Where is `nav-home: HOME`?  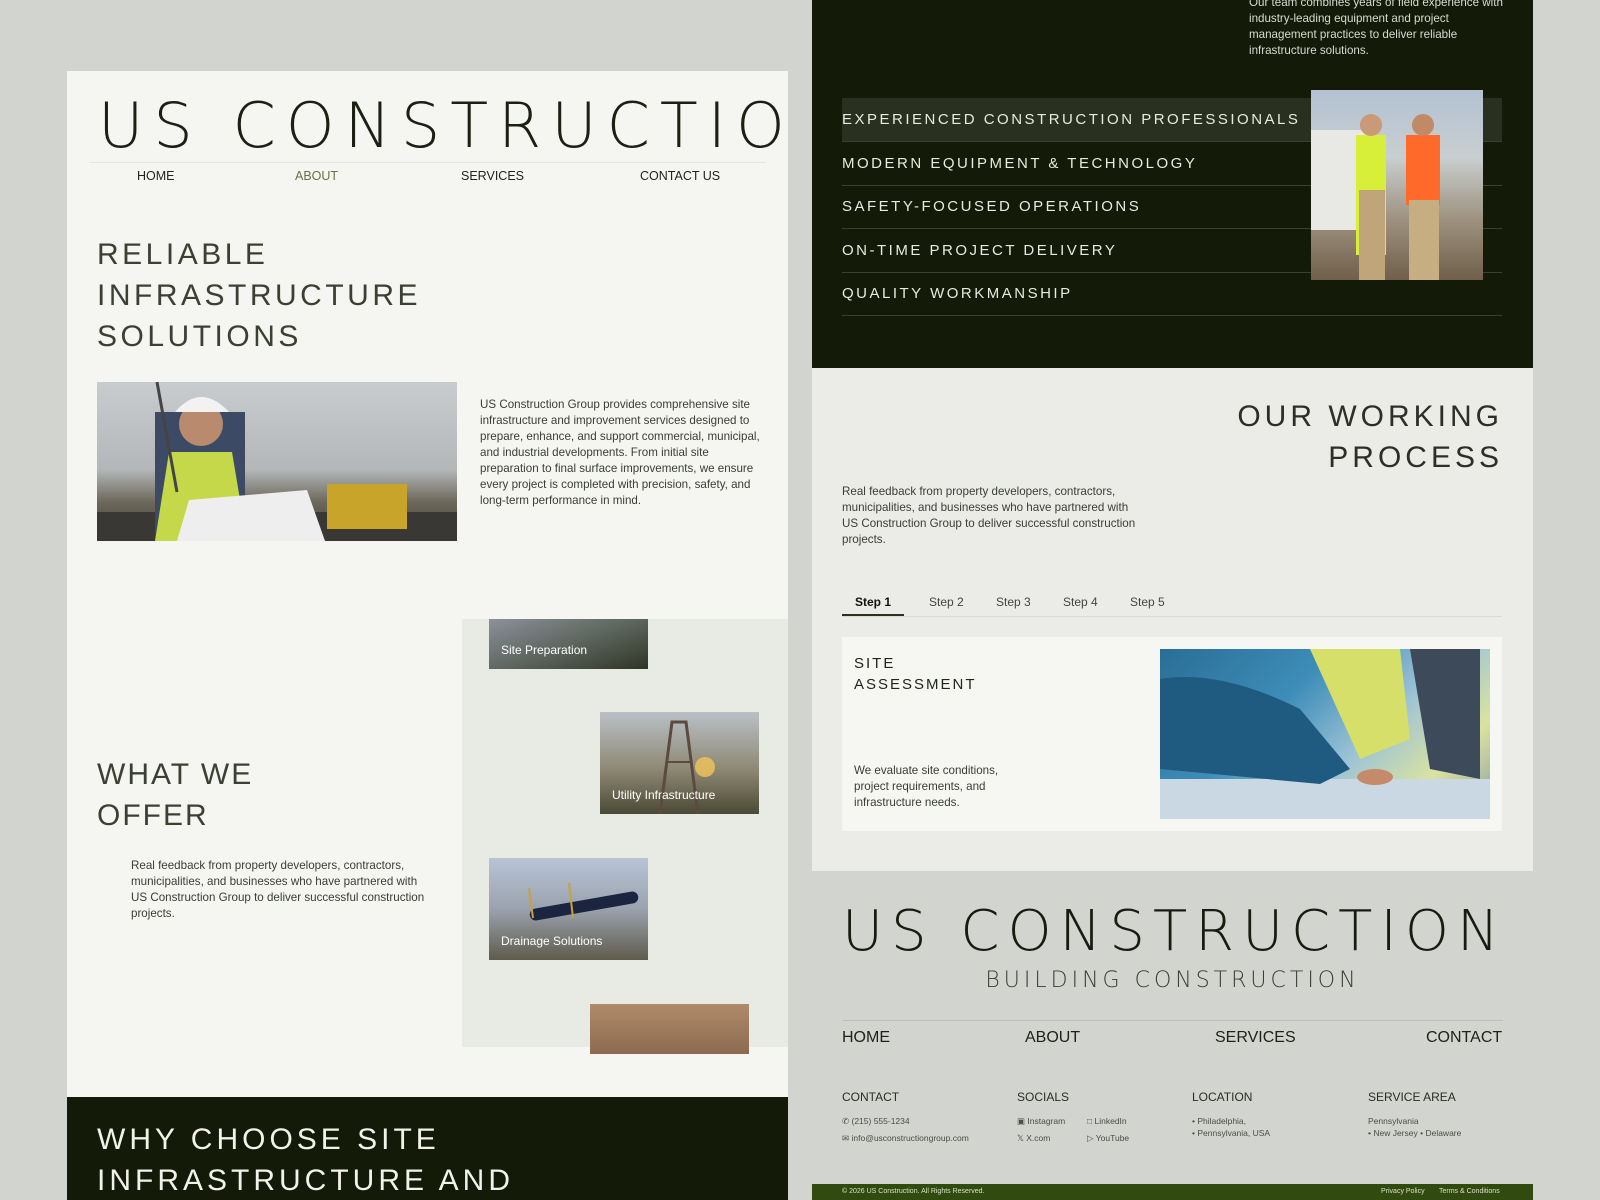
nav-home: HOME is located at coordinates (156, 176).